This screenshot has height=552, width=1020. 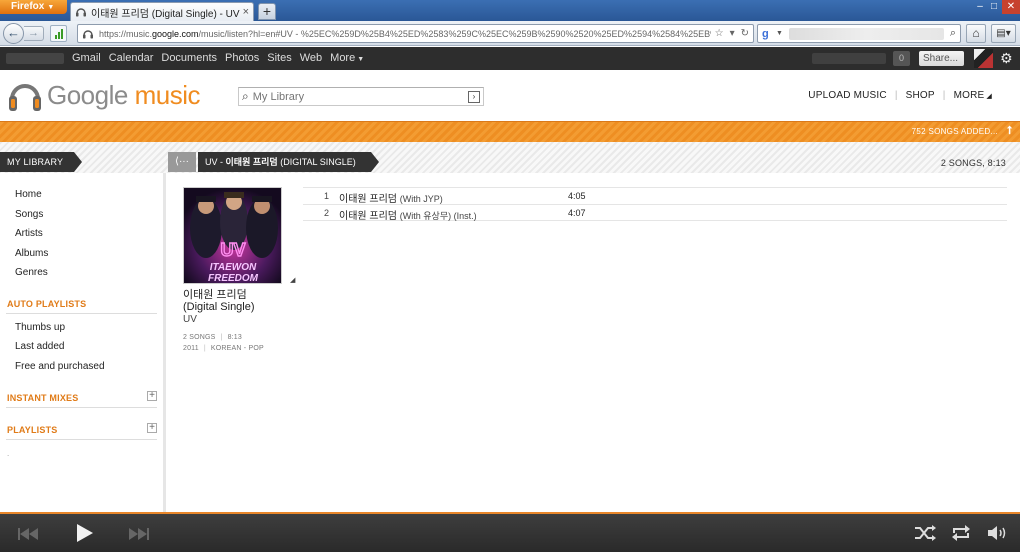 What do you see at coordinates (242, 58) in the screenshot?
I see `gbar-link-photos: Photos` at bounding box center [242, 58].